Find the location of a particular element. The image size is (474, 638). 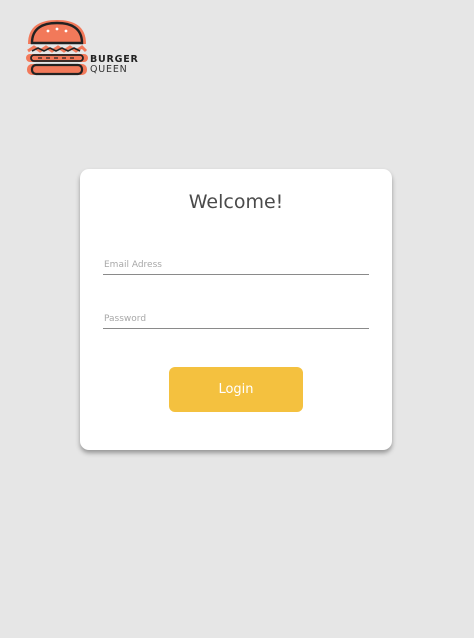

password-field is located at coordinates (236, 319).